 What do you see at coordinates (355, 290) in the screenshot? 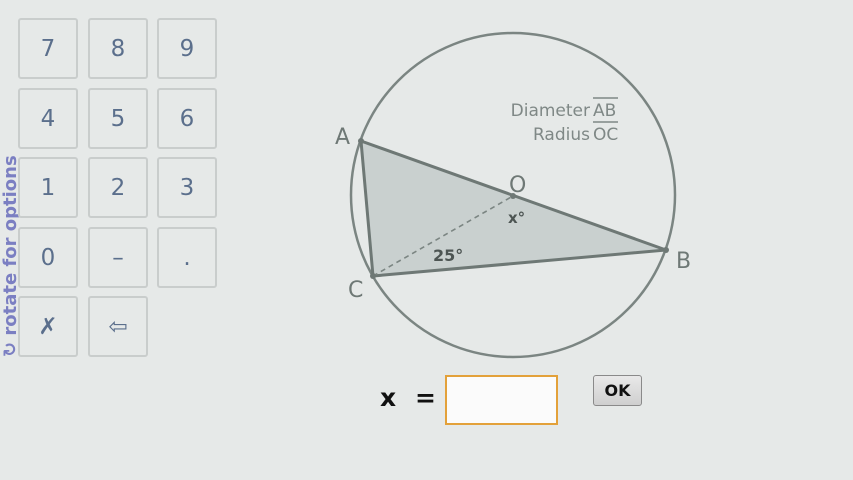
I see `label-c: C` at bounding box center [355, 290].